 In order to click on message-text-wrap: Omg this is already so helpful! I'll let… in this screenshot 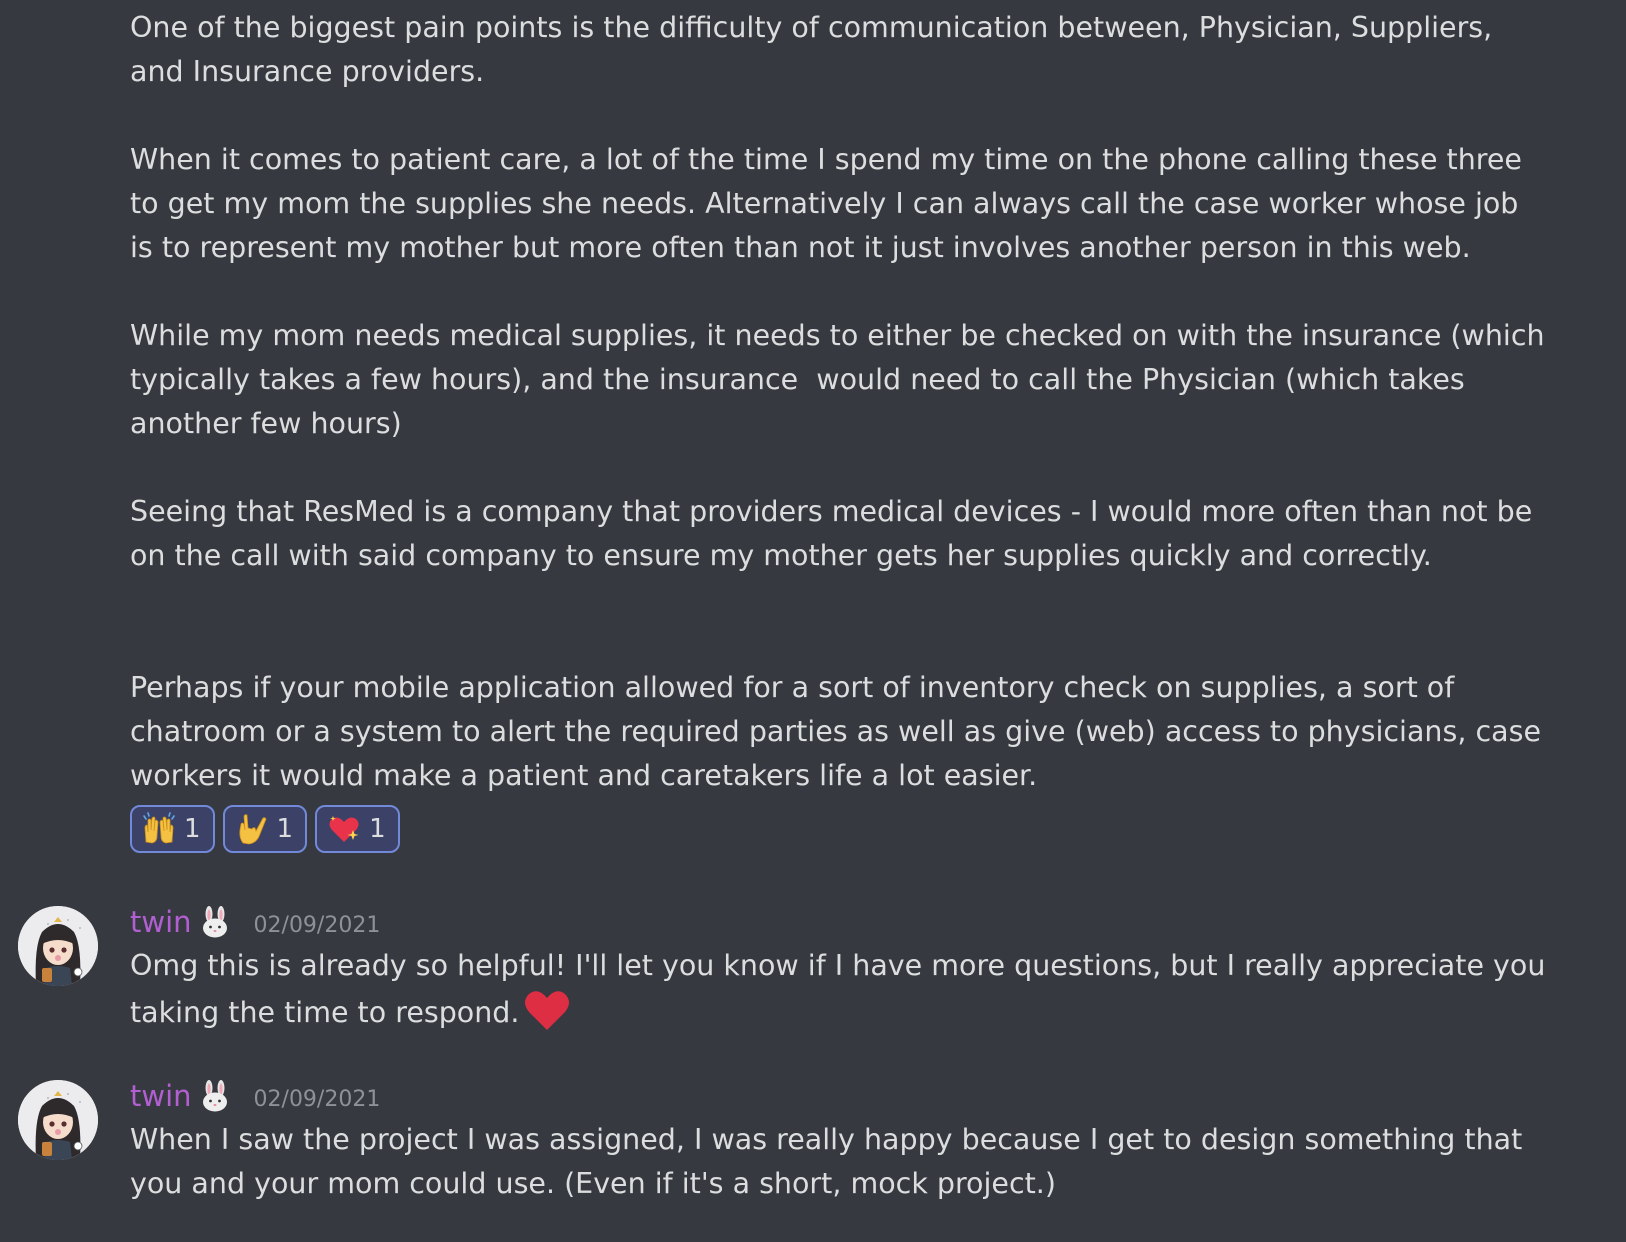, I will do `click(840, 989)`.